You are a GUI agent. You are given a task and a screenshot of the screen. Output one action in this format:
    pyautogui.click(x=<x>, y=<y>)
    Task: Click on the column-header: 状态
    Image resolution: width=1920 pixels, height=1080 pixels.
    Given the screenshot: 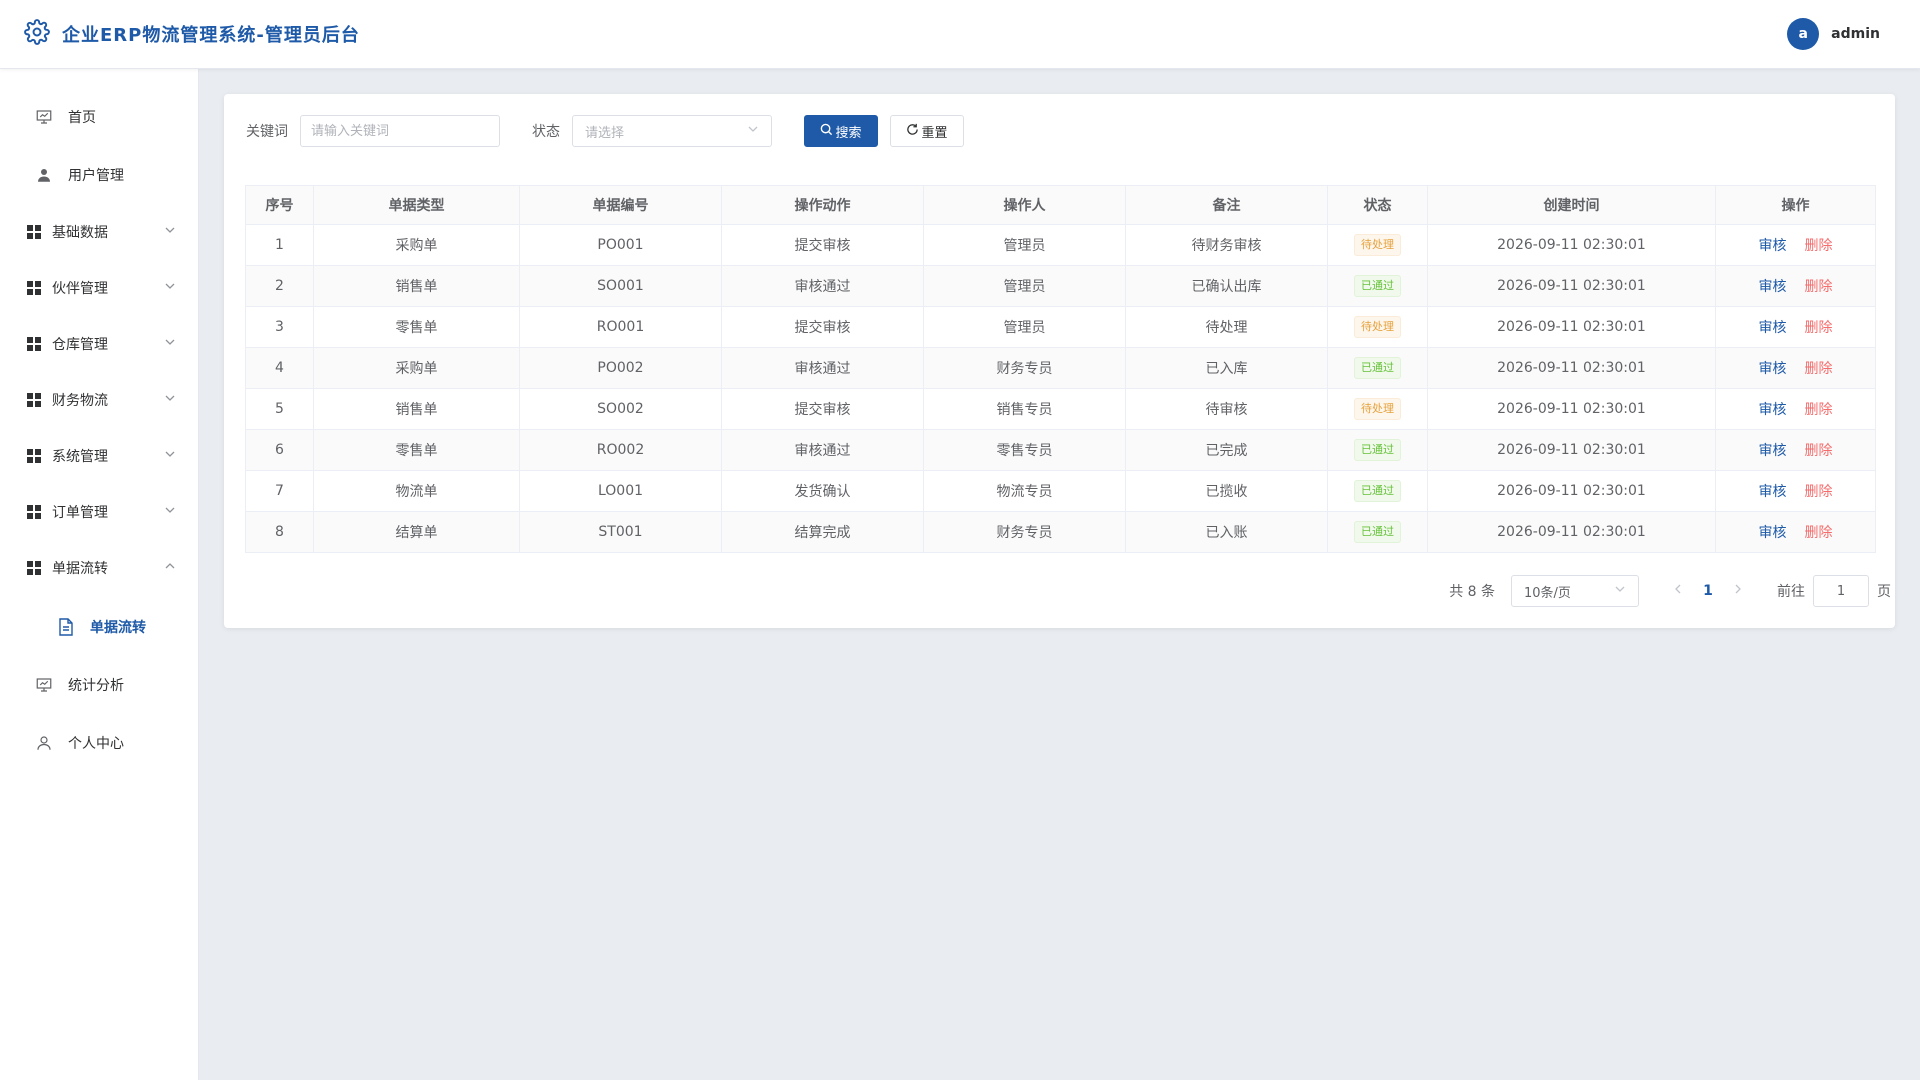 What is the action you would take?
    pyautogui.click(x=1377, y=205)
    